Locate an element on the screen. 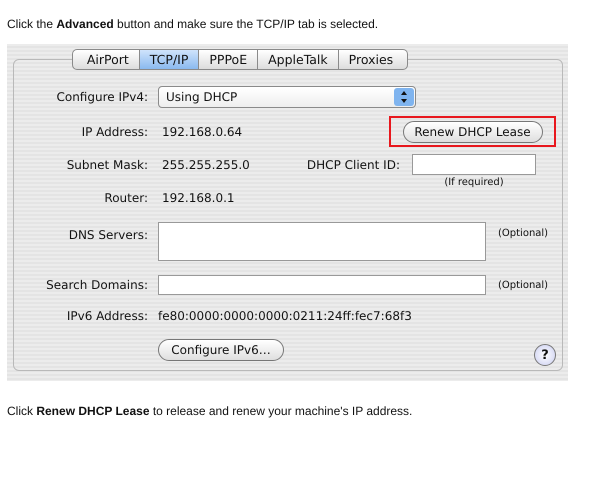 The image size is (611, 483). renew-dhcp-lease-button: Renew DHCP Lease is located at coordinates (472, 131).